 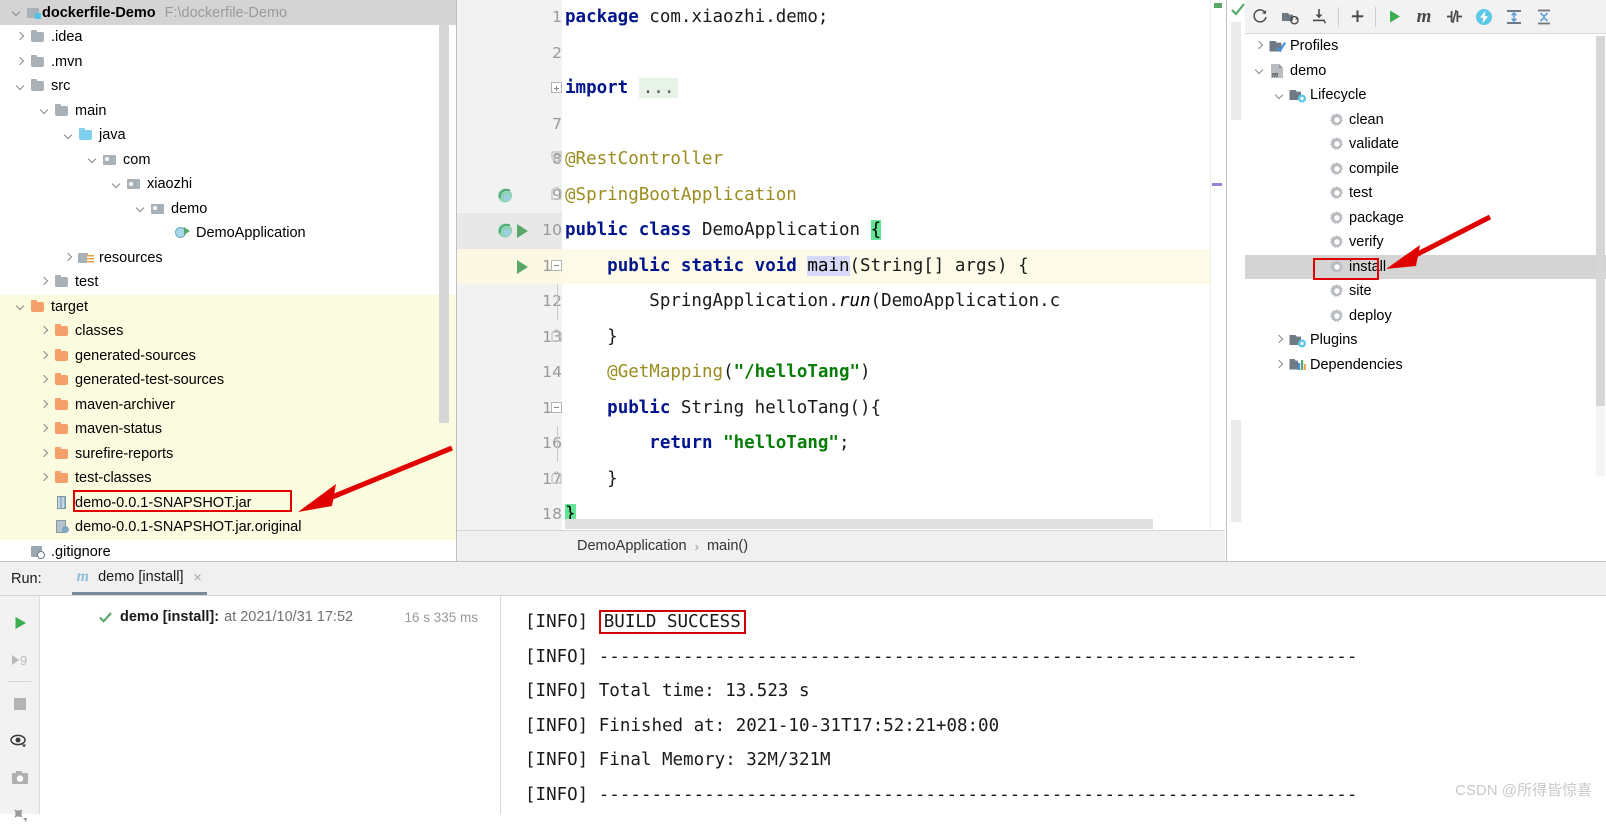 I want to click on tree-item-demo-0-0-1-snapshot-jar: demo-0.0.1-SNAPSHOT.jar, so click(x=228, y=502).